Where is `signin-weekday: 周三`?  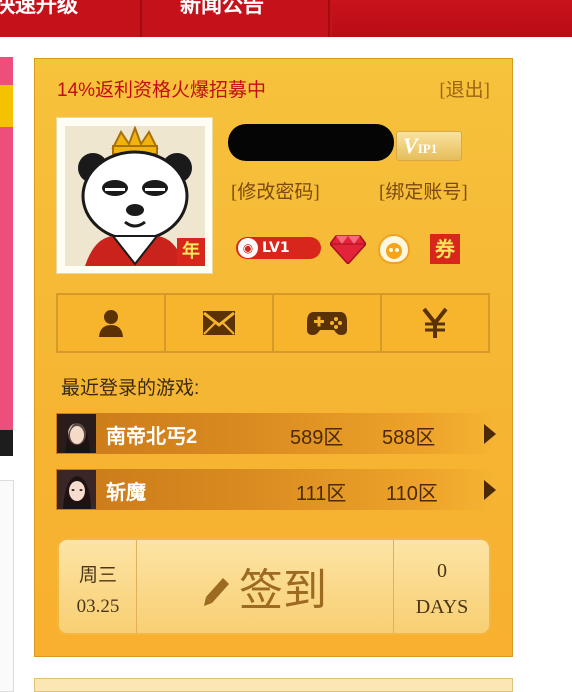
signin-weekday: 周三 is located at coordinates (97, 575).